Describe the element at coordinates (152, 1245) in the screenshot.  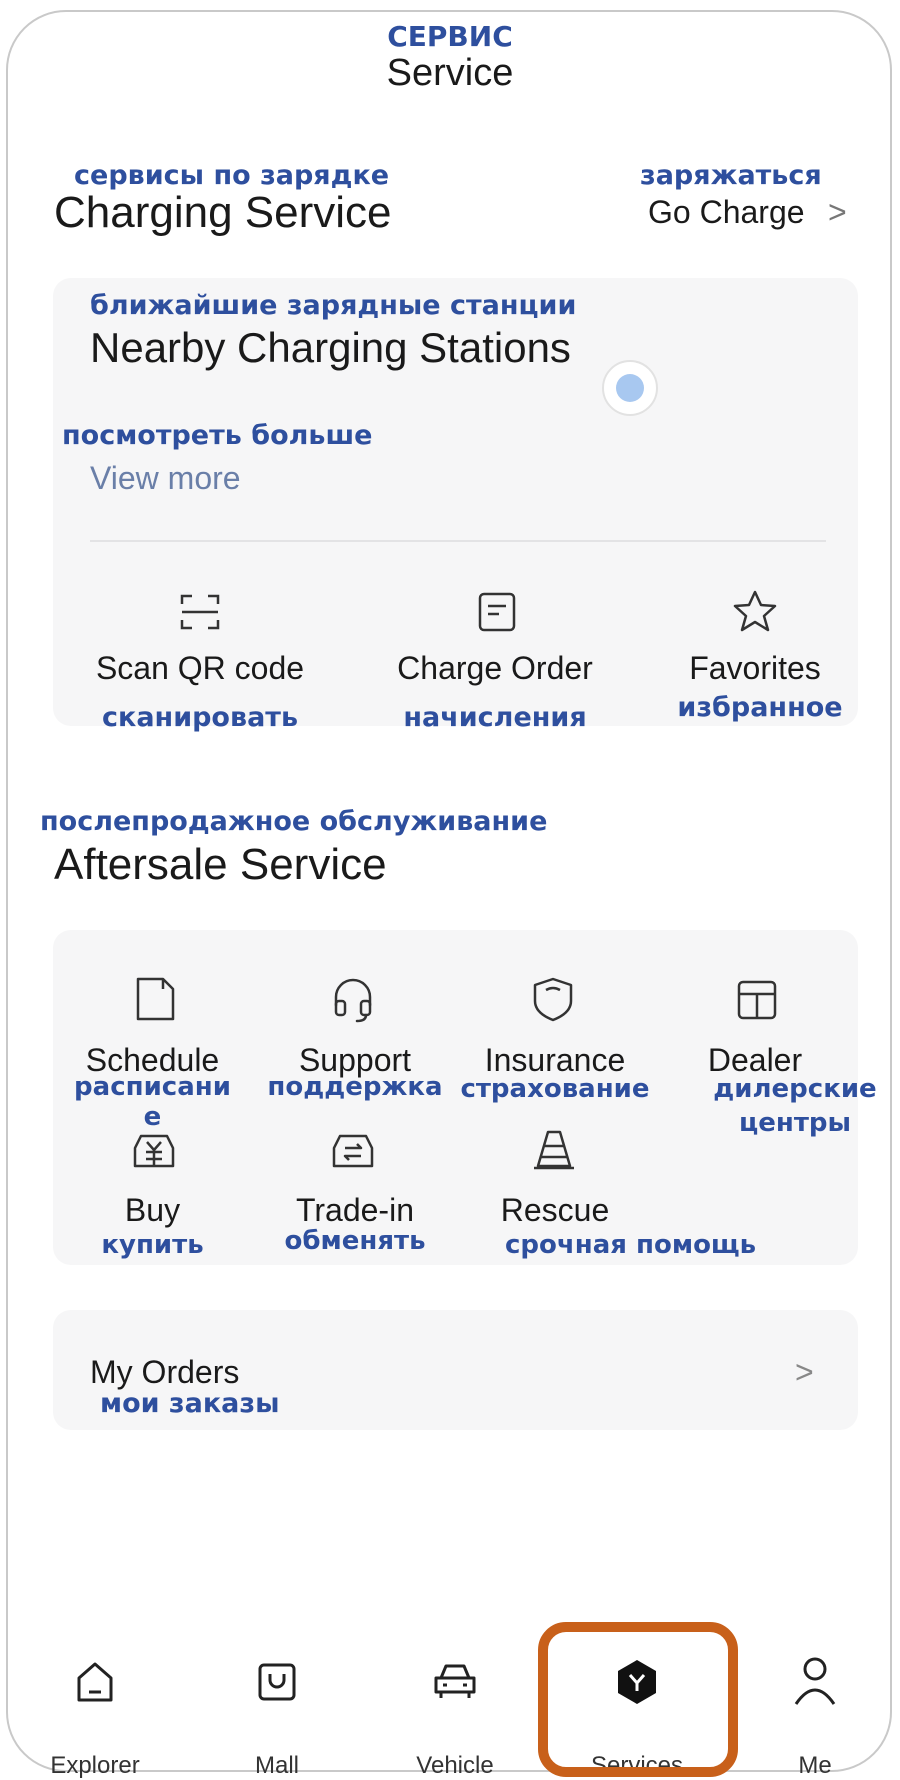
I see `buy-label-ru: купить` at that location.